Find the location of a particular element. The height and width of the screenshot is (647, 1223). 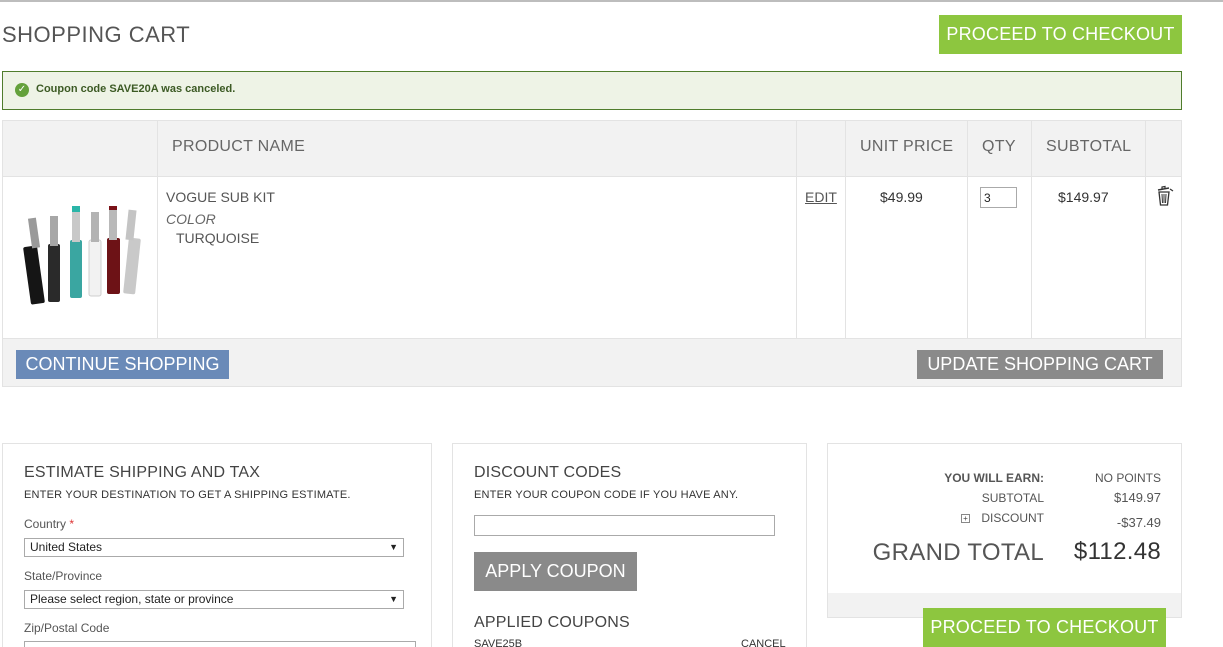

header-unit-price: UNIT PRICE is located at coordinates (907, 146).